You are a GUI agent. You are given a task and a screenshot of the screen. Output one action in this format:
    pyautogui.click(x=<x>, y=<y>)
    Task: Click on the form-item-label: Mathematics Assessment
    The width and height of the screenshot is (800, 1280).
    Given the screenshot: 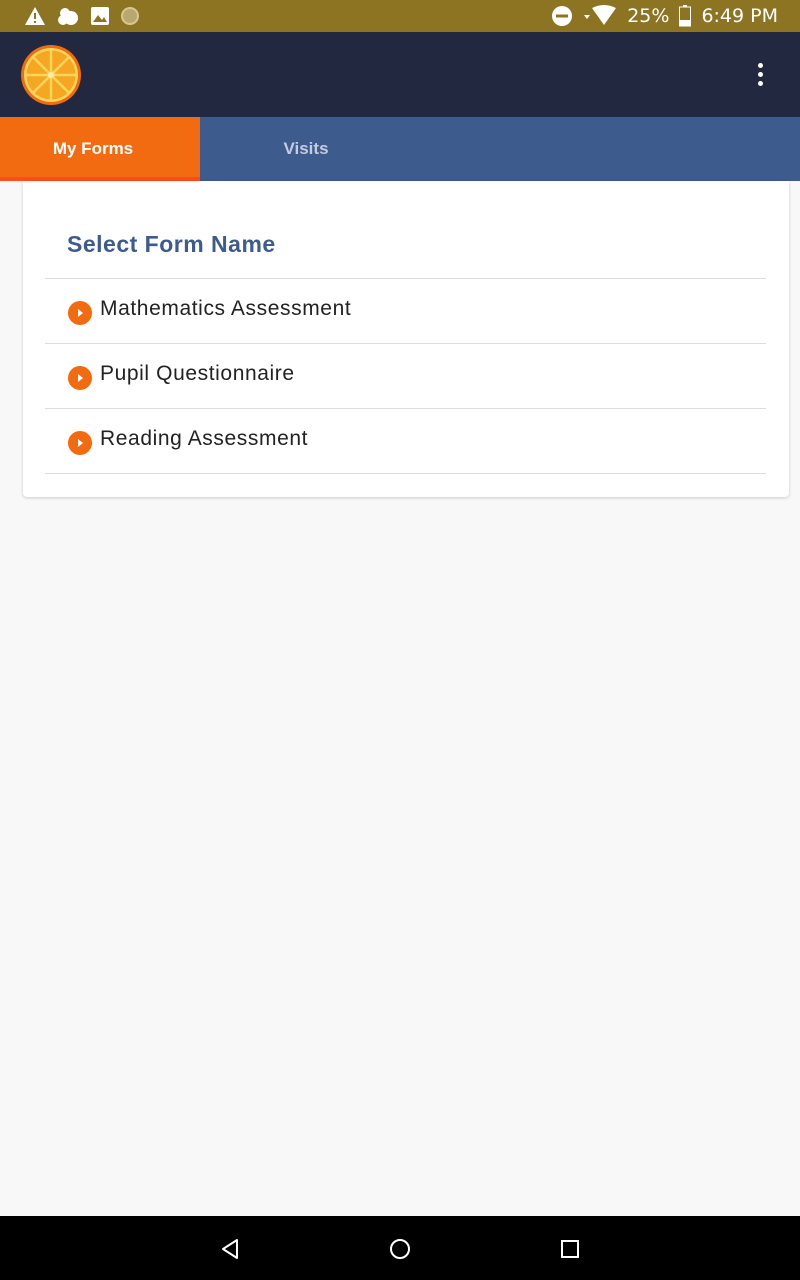 What is the action you would take?
    pyautogui.click(x=226, y=308)
    